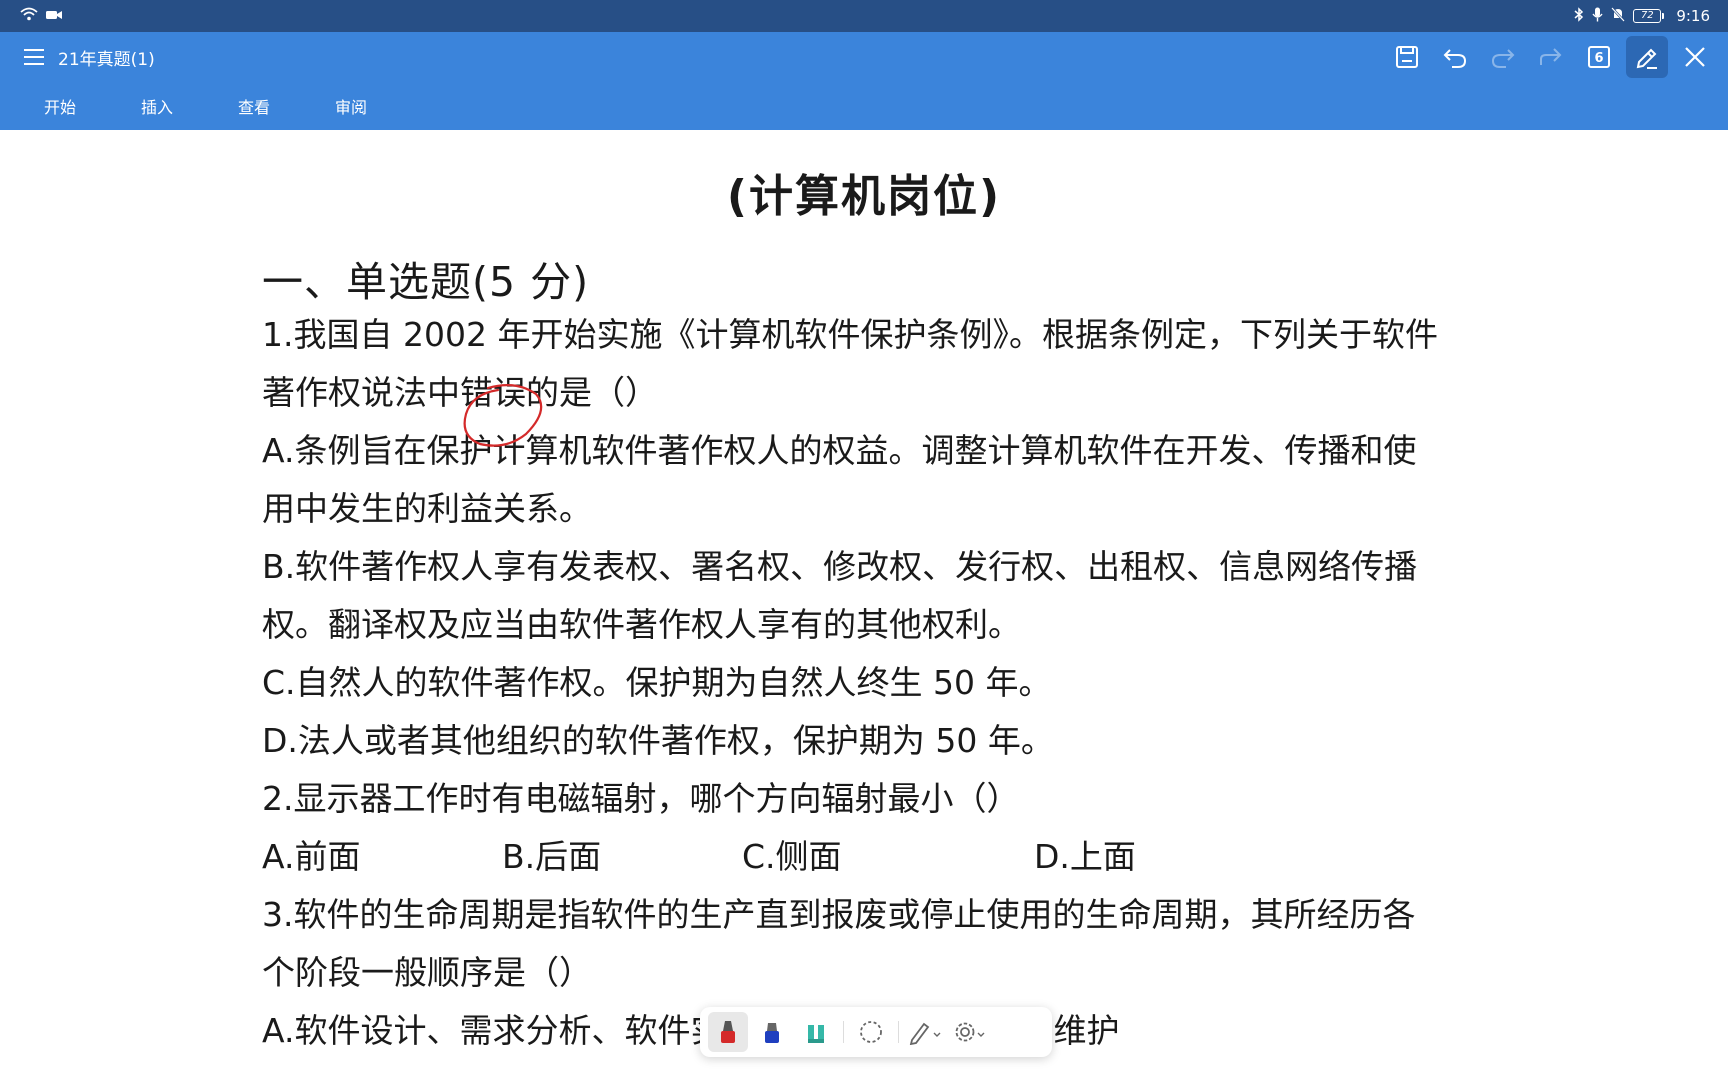 The height and width of the screenshot is (1080, 1728). Describe the element at coordinates (1695, 57) in the screenshot. I see `close-icon` at that location.